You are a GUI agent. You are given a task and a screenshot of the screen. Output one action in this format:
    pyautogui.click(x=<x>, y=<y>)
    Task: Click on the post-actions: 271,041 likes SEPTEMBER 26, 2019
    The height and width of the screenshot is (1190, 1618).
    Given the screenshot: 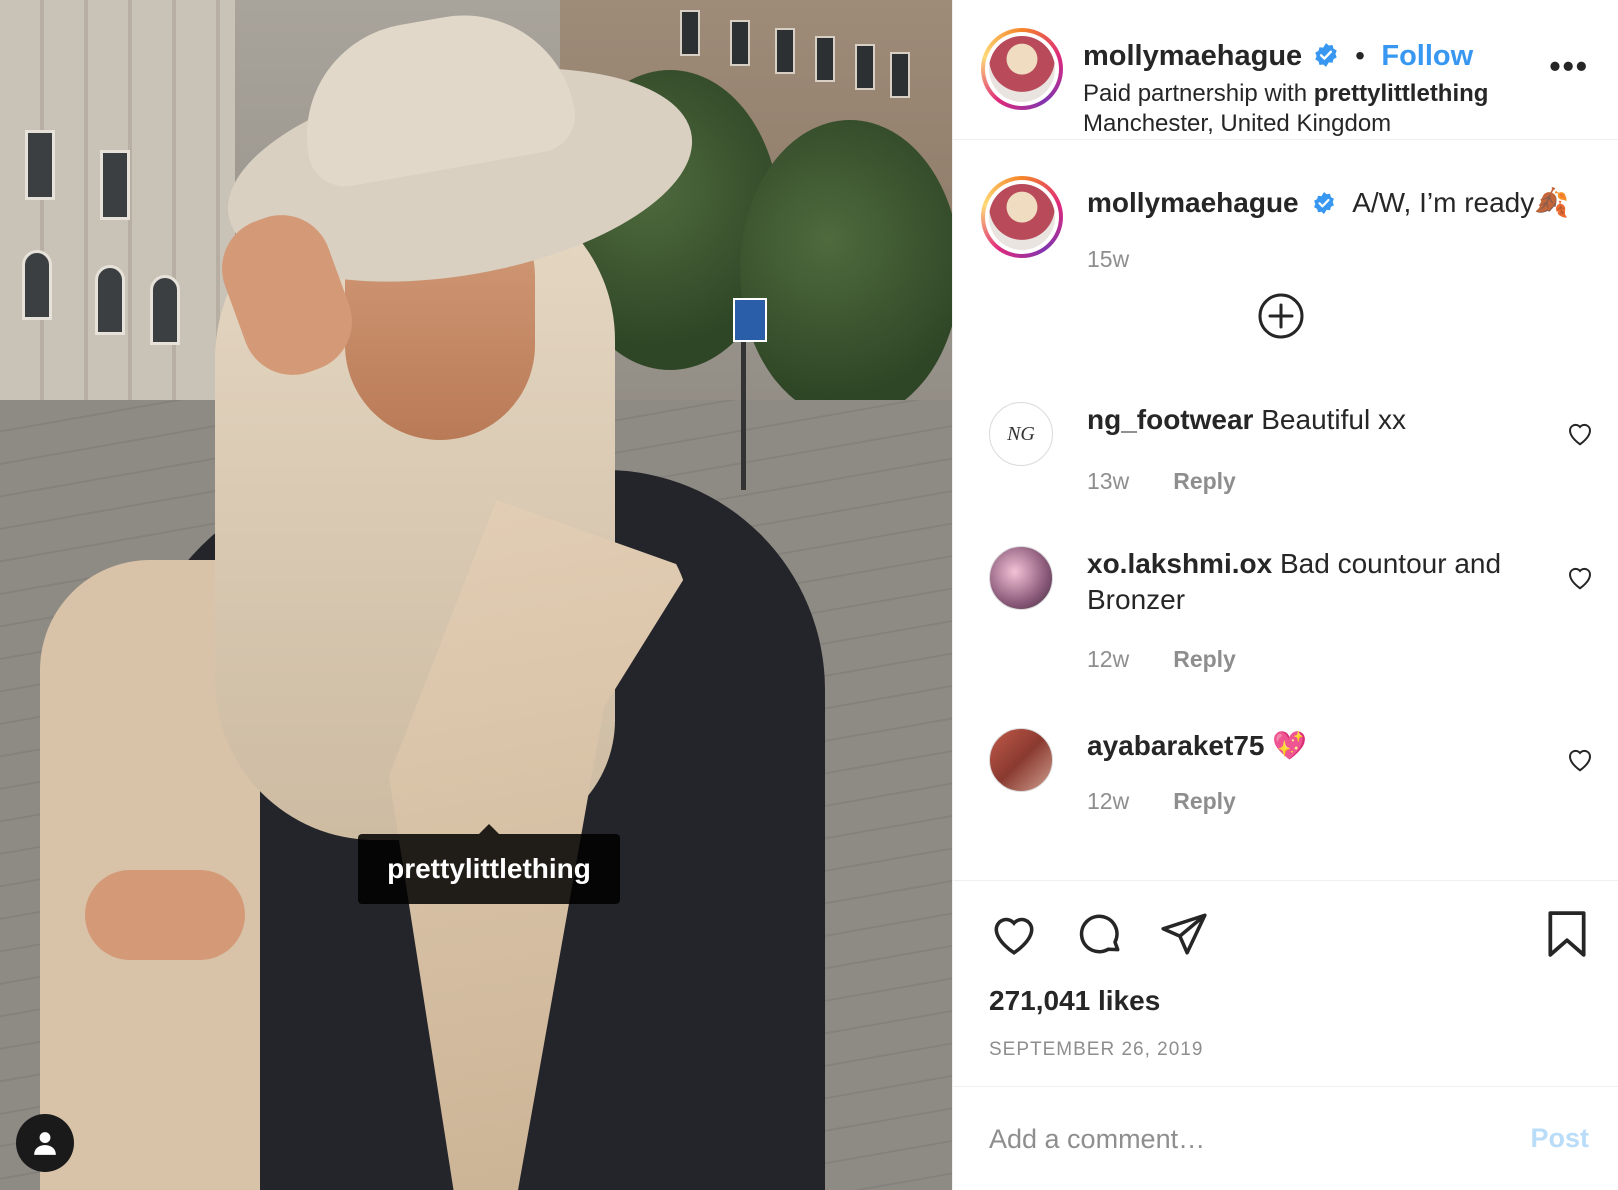 What is the action you would take?
    pyautogui.click(x=1285, y=983)
    